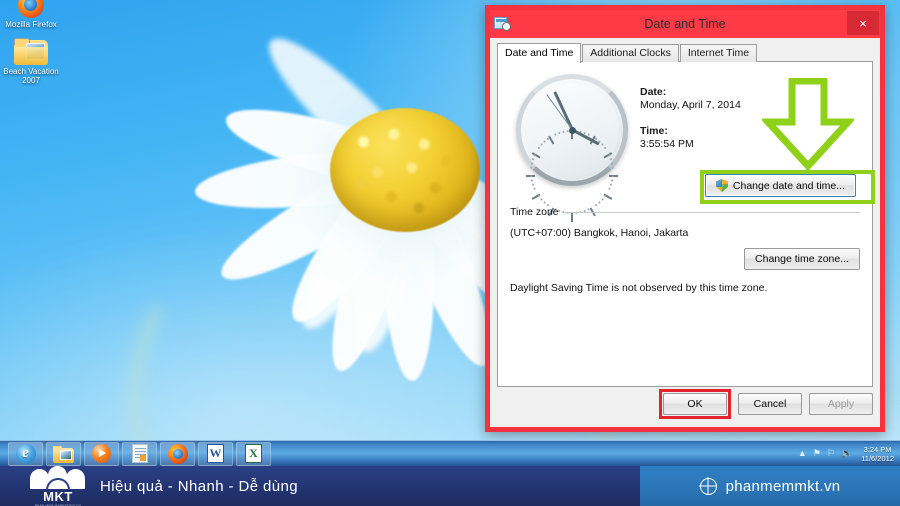 The height and width of the screenshot is (506, 900). I want to click on taskbar-file-explorer, so click(63, 453).